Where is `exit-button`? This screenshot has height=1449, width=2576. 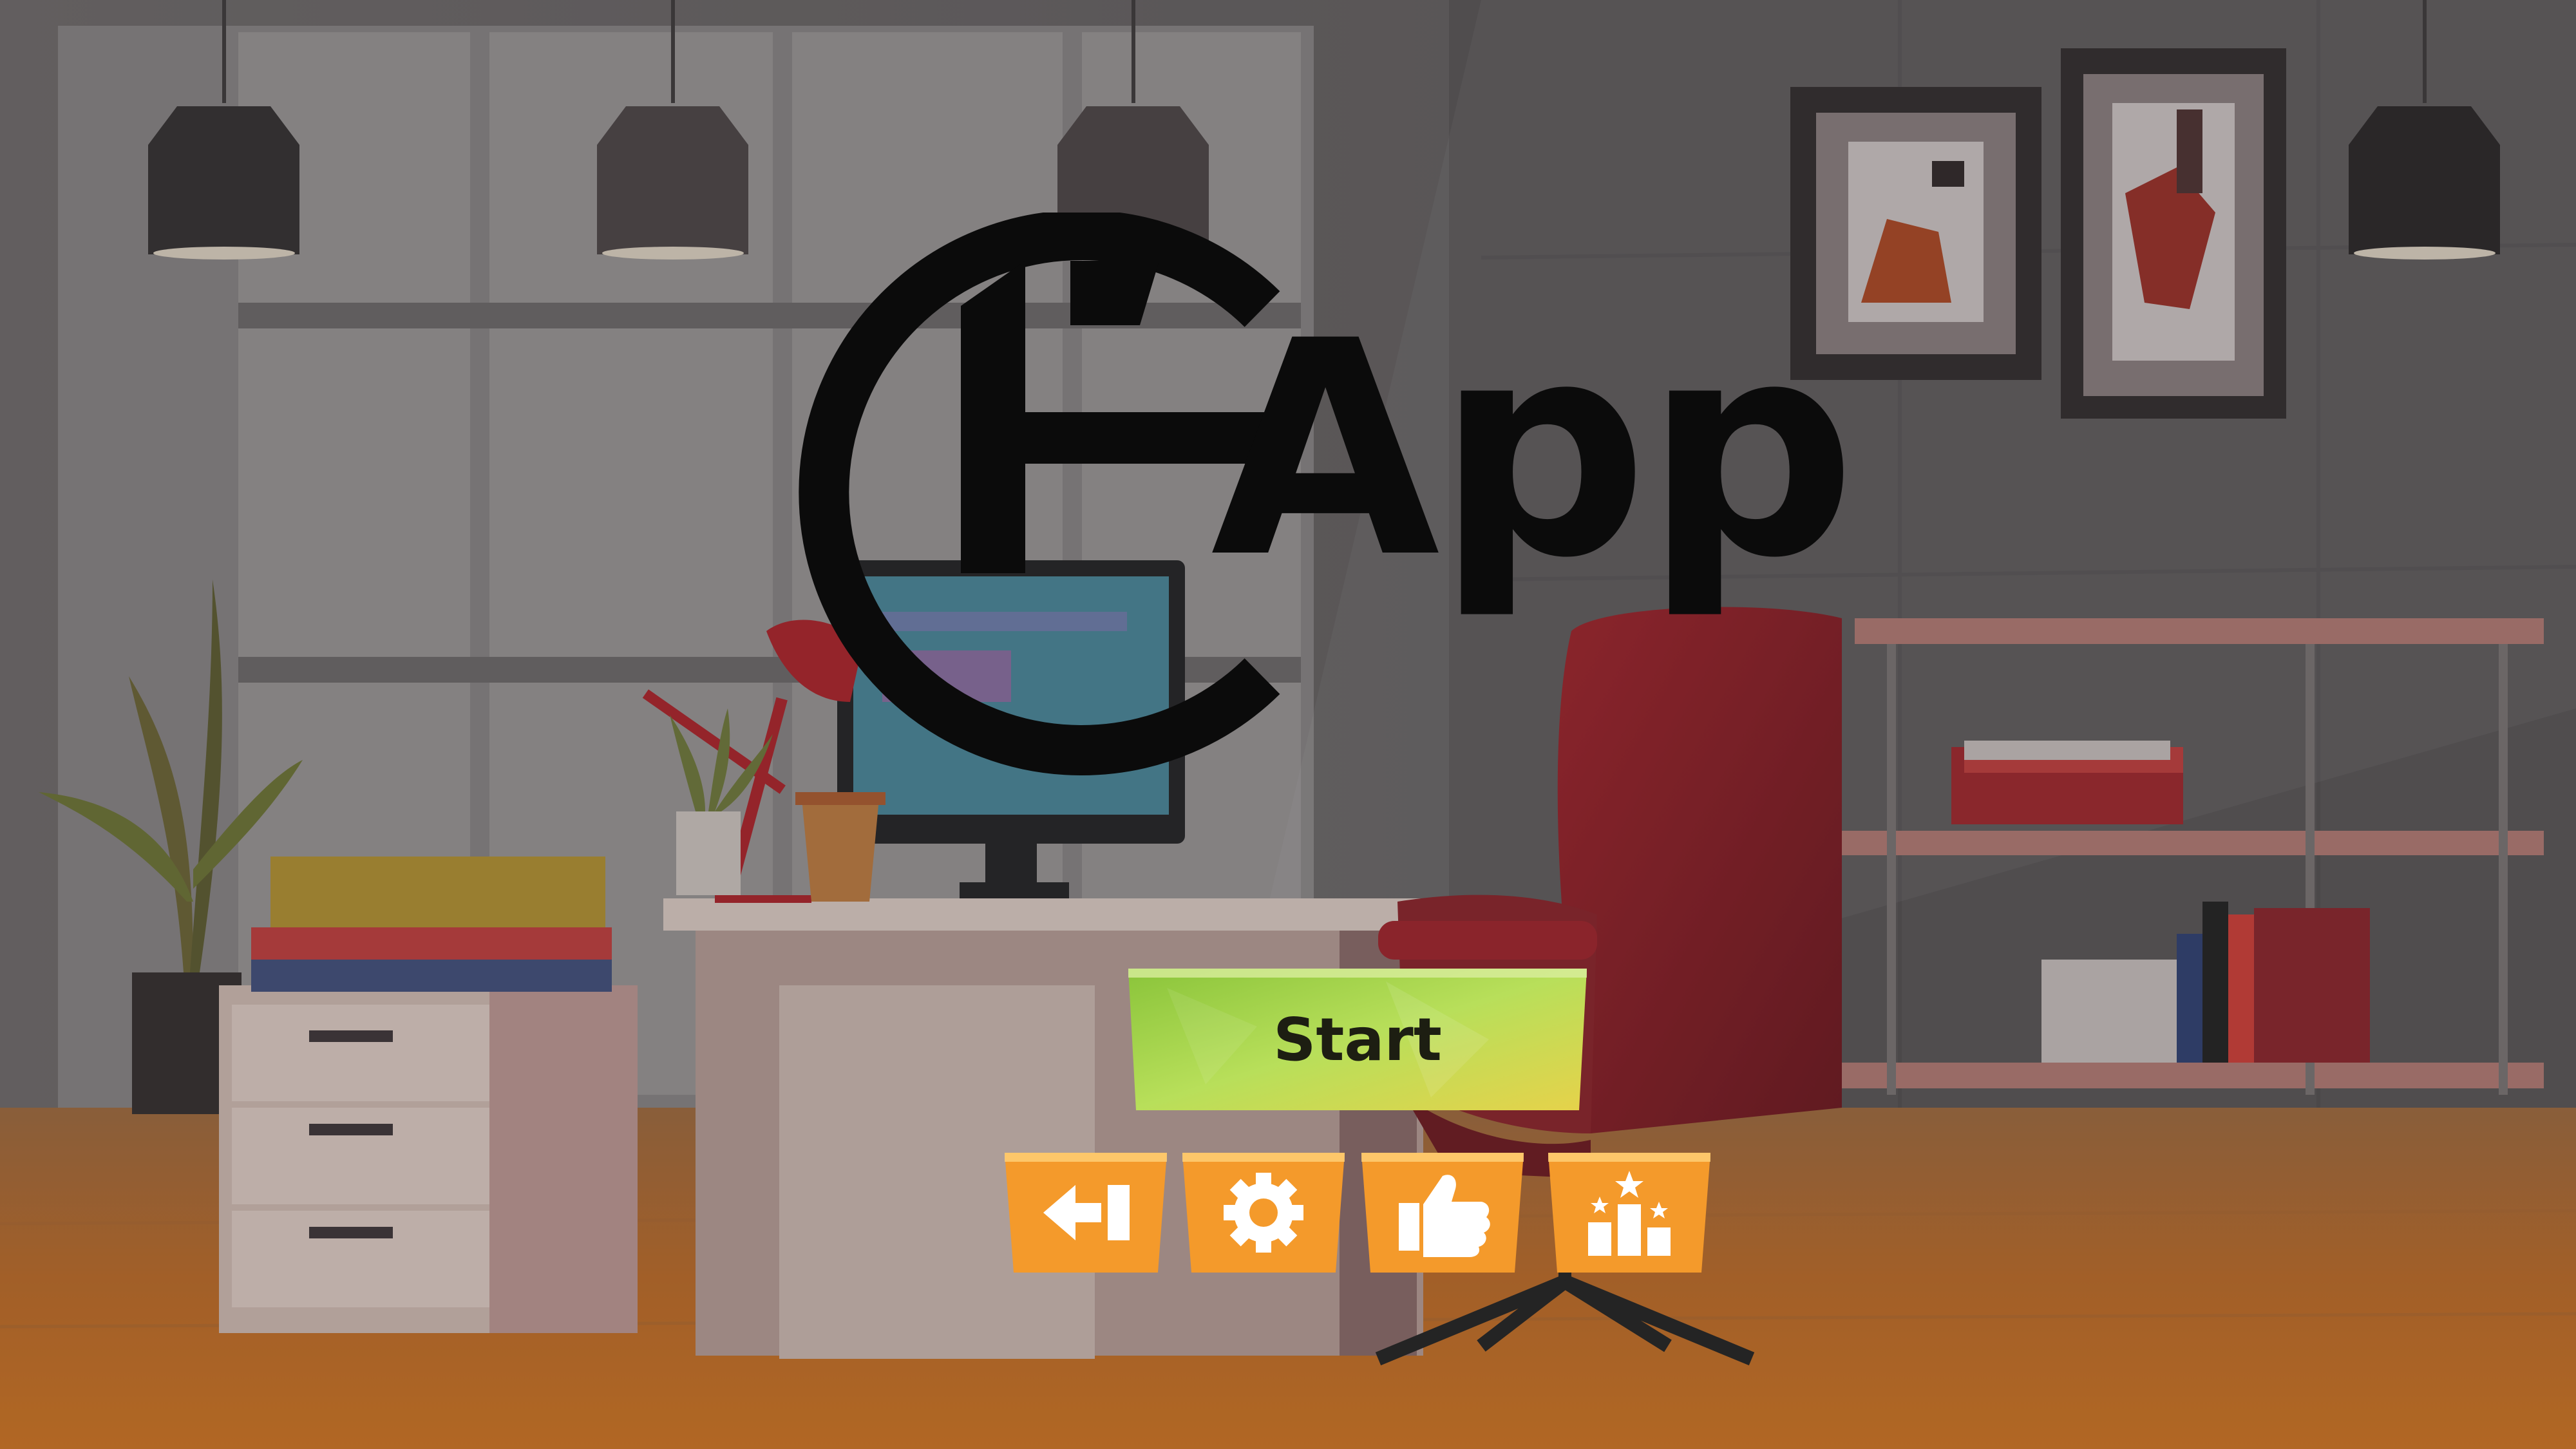
exit-button is located at coordinates (1086, 1213).